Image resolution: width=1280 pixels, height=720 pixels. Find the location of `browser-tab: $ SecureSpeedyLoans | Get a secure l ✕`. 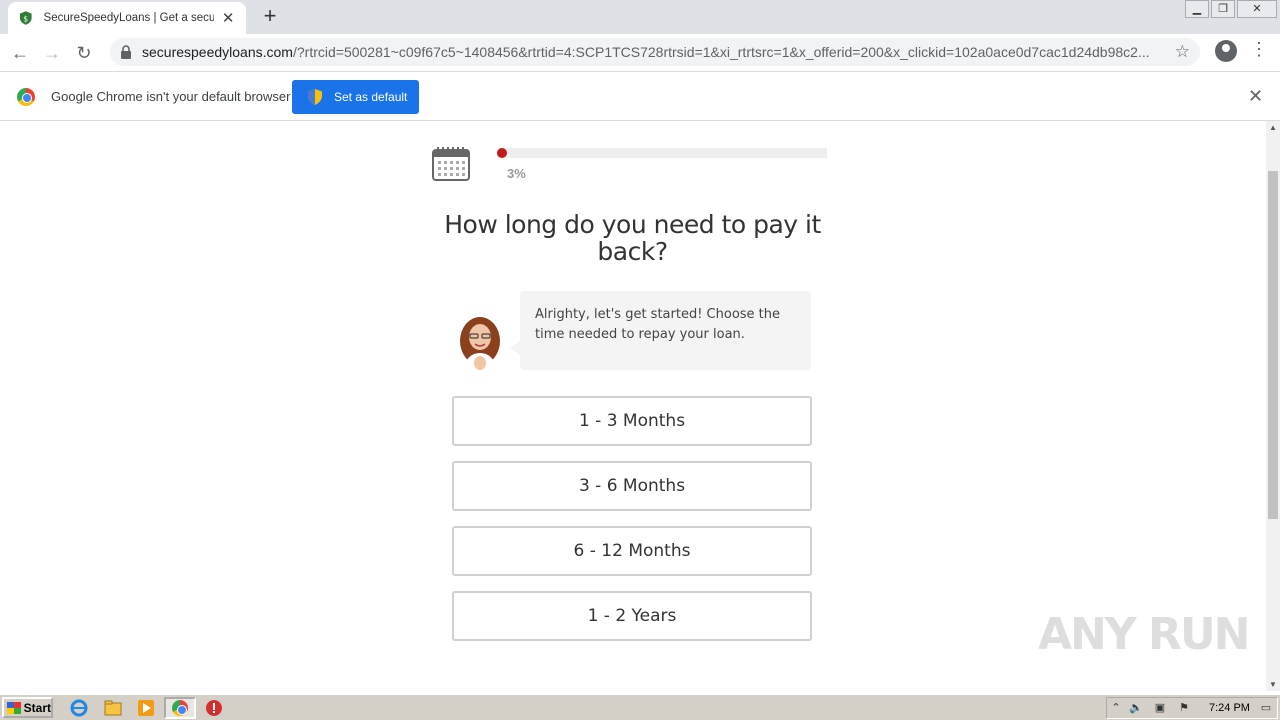

browser-tab: $ SecureSpeedyLoans | Get a secure l ✕ is located at coordinates (127, 18).